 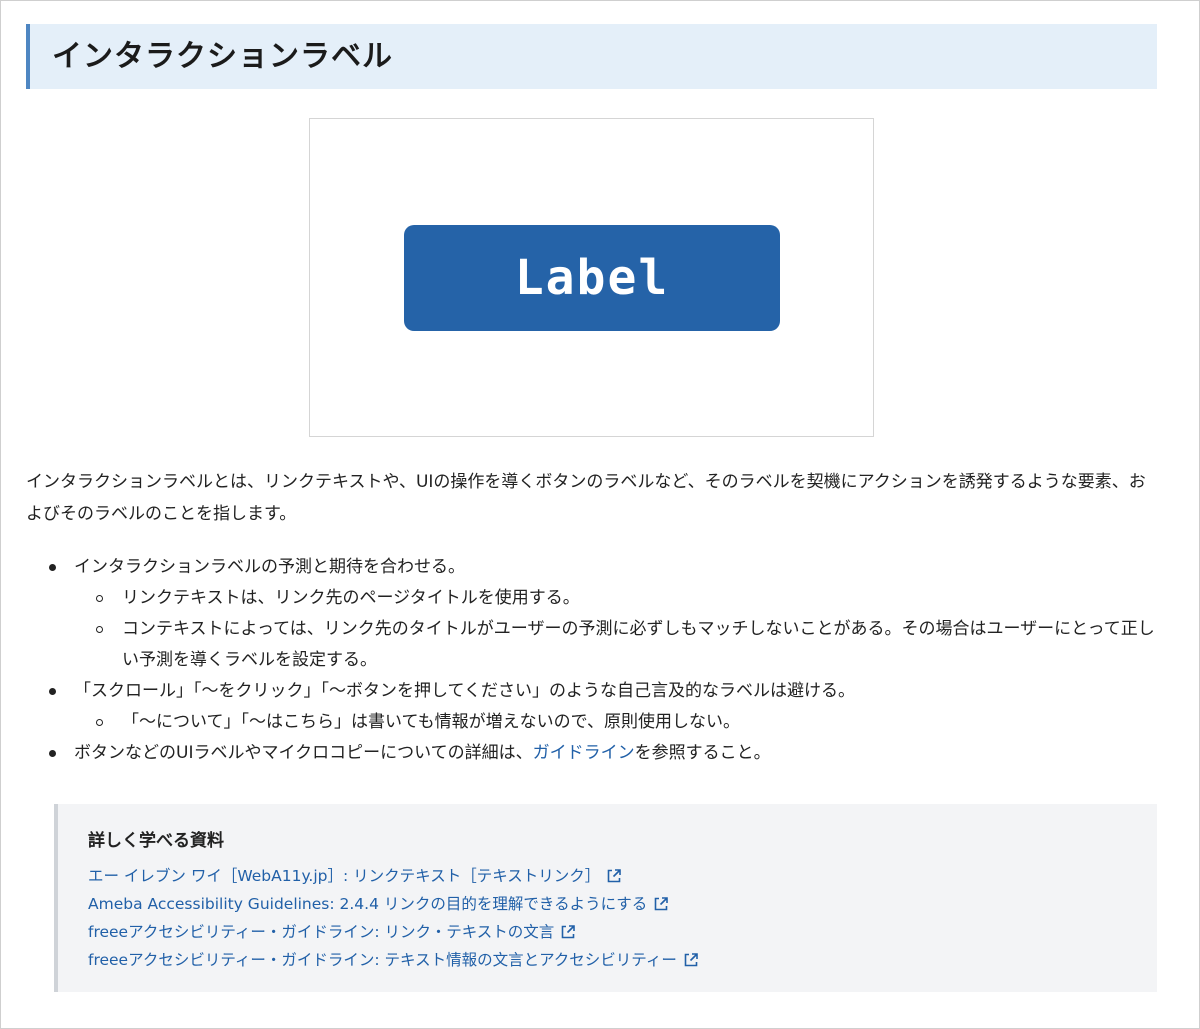 I want to click on list-item: インタラクションラベルの予測と期待を合わせる。, so click(x=596, y=567).